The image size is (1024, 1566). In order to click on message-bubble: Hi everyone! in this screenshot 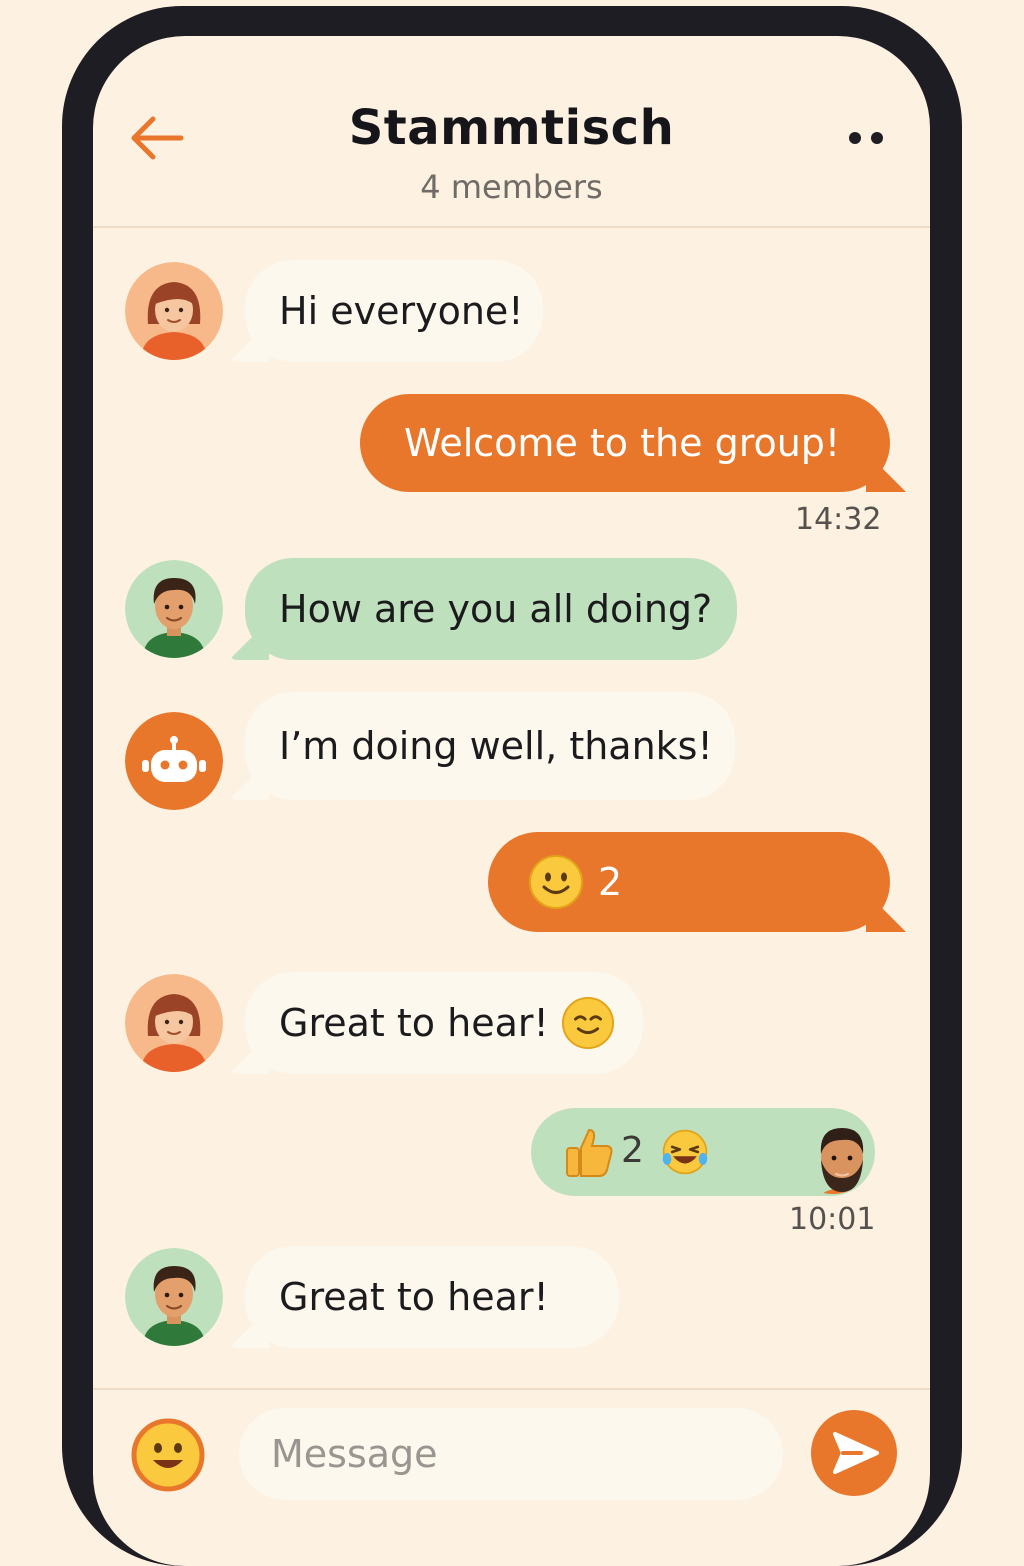, I will do `click(394, 311)`.